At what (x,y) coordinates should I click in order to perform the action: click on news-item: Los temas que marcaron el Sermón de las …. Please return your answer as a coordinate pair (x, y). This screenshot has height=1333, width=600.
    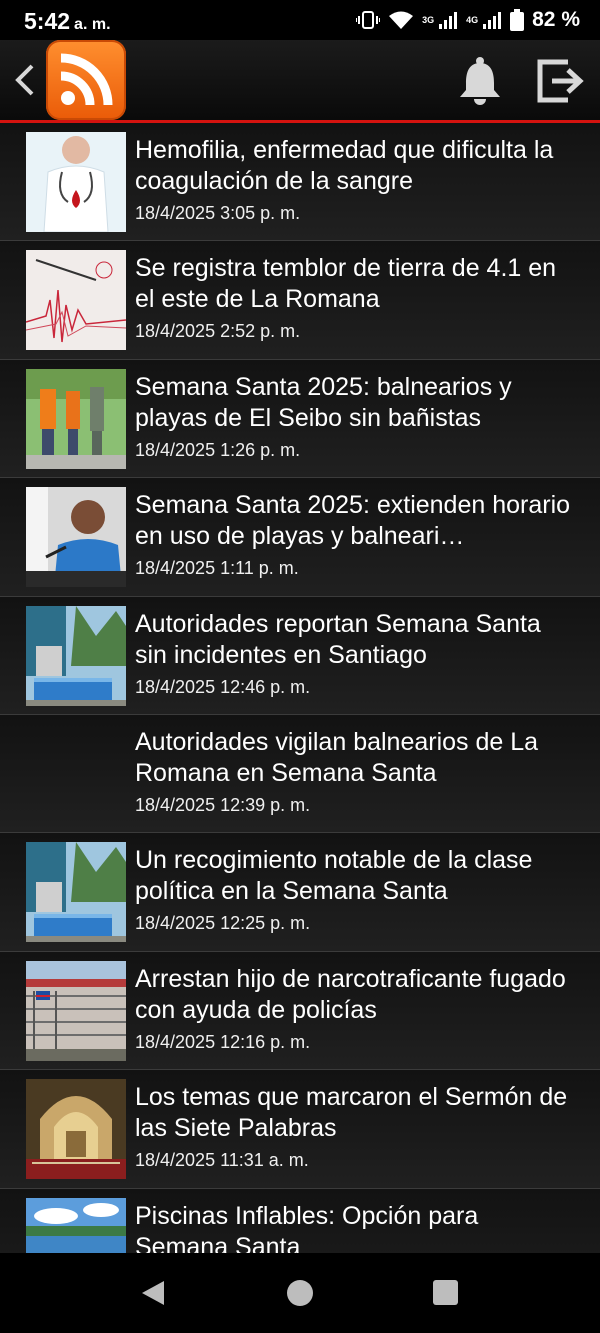
    Looking at the image, I should click on (300, 1129).